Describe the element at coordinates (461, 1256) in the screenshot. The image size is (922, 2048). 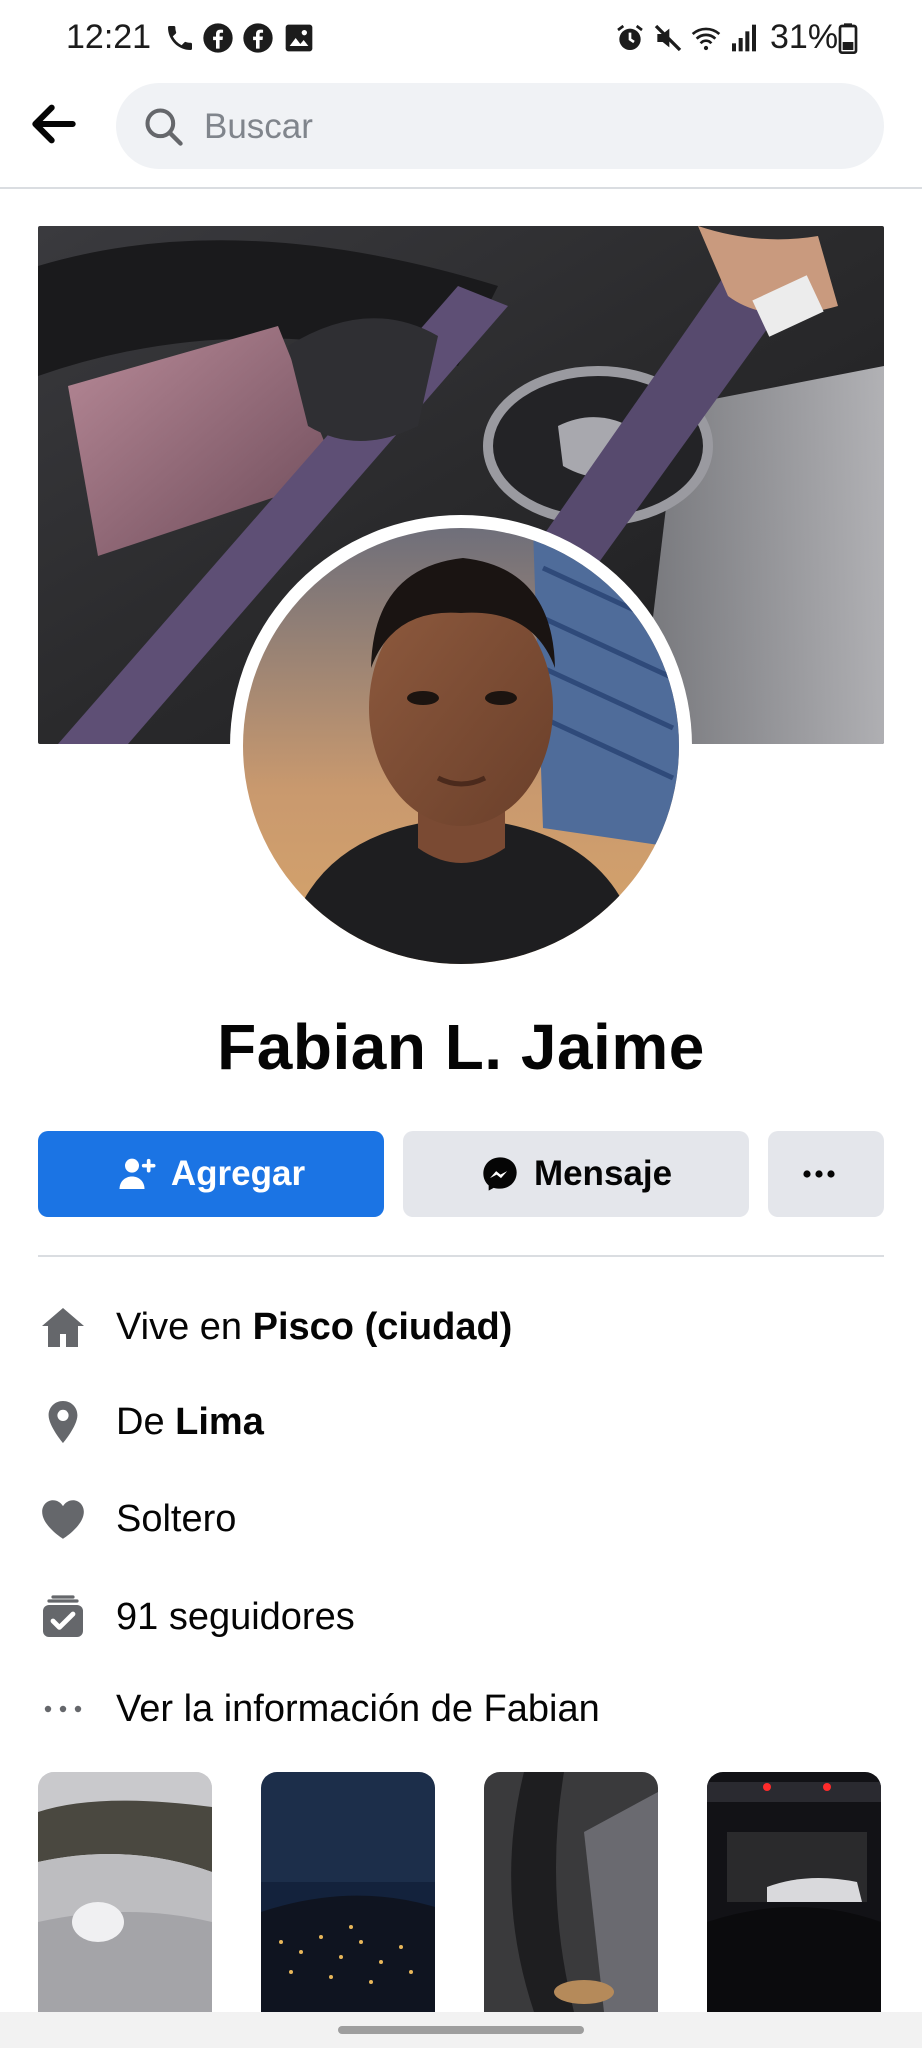
I see `info-divider` at that location.